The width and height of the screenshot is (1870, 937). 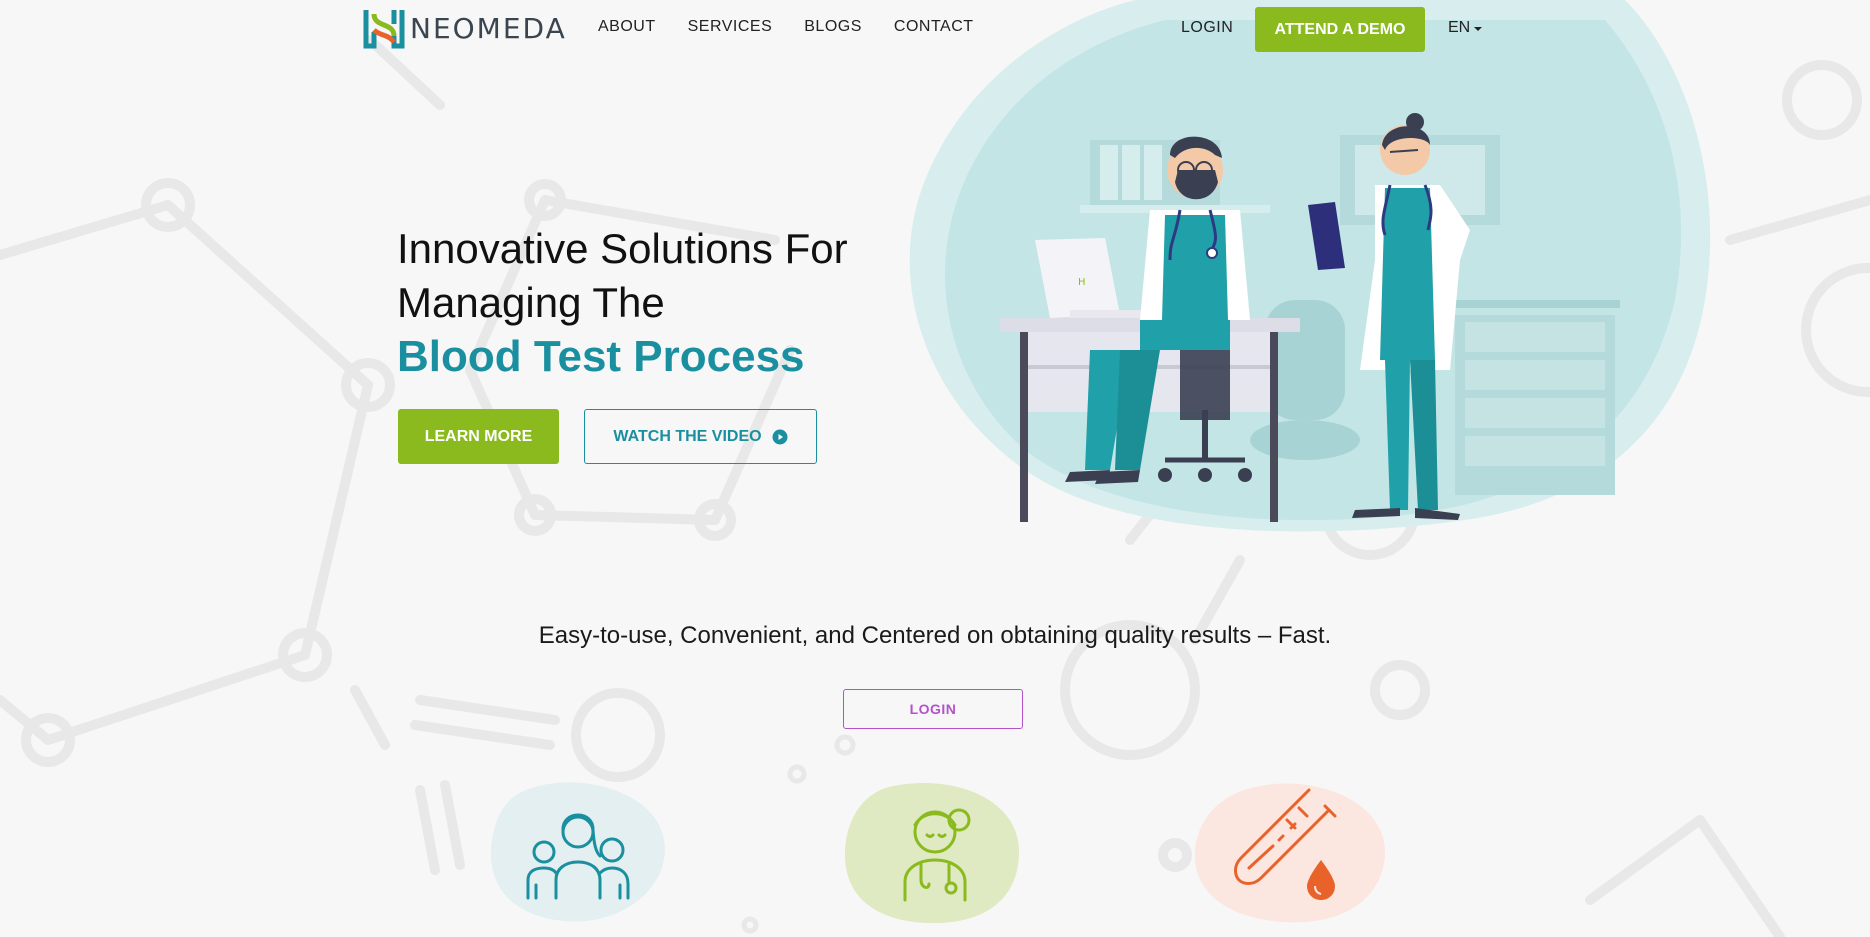 What do you see at coordinates (622, 248) in the screenshot?
I see `hero-title-line-1: Innovative Solutions For` at bounding box center [622, 248].